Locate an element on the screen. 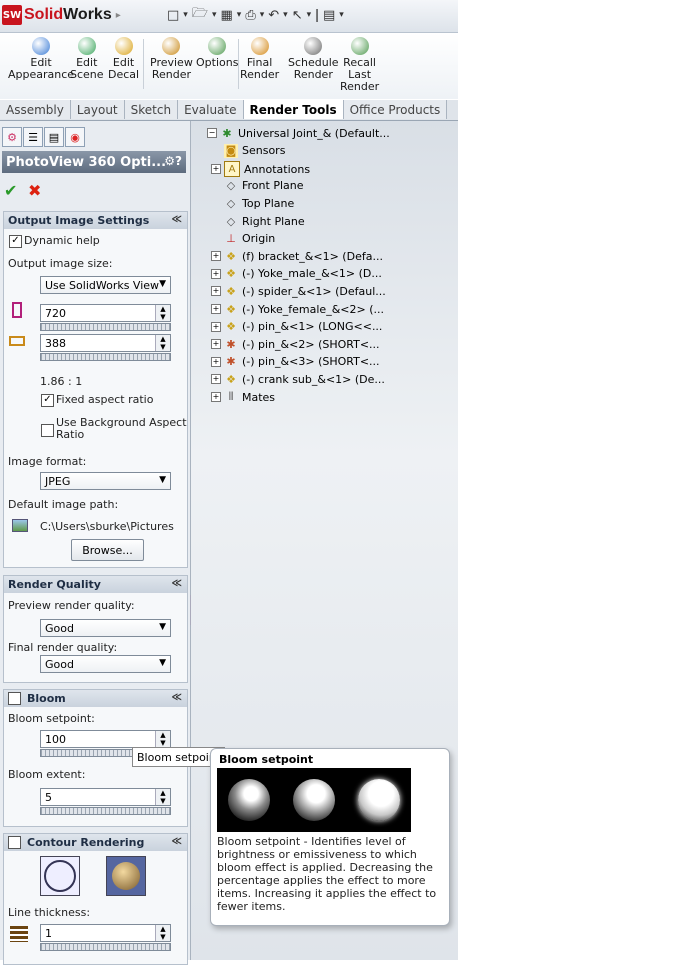  edit-decal-icon is located at coordinates (123, 46).